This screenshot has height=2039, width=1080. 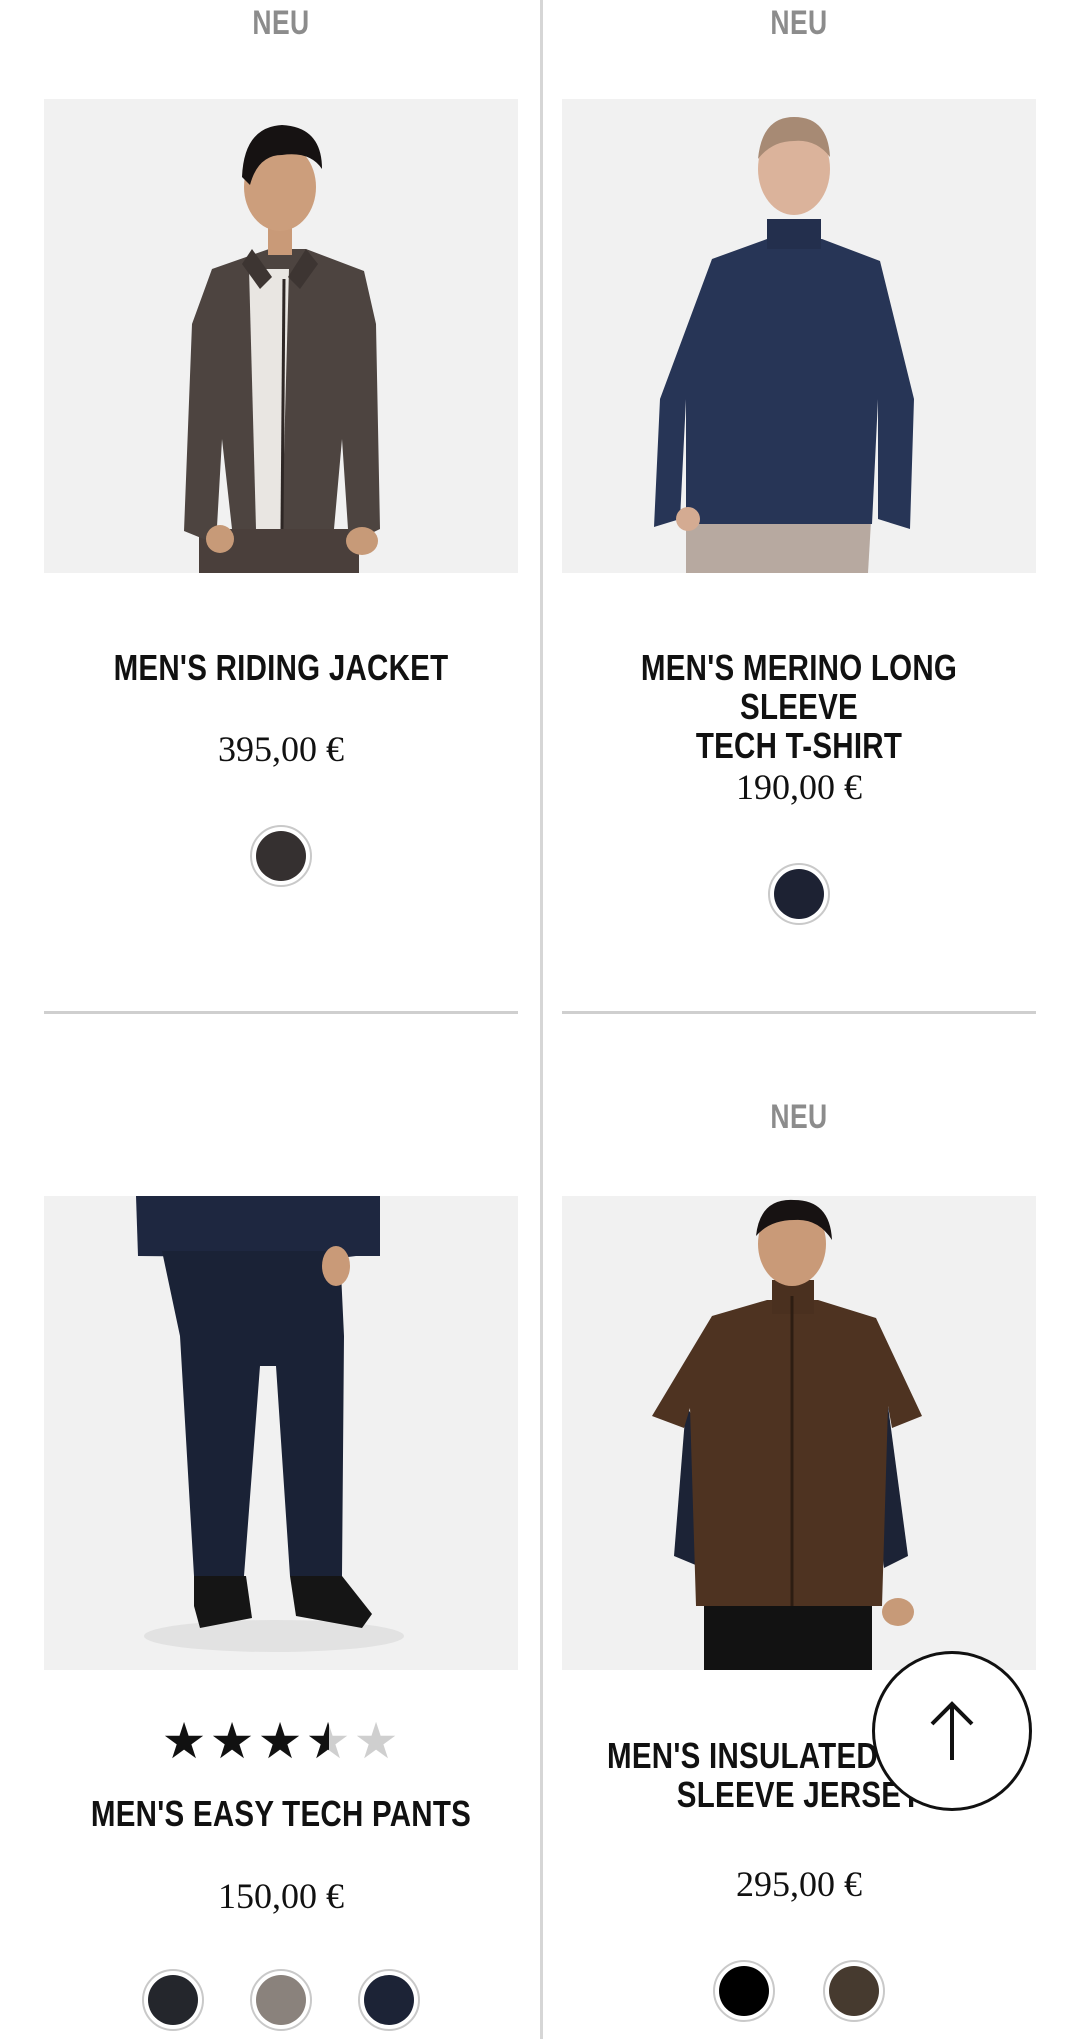 I want to click on star-empty-icon: ★, so click(x=377, y=1741).